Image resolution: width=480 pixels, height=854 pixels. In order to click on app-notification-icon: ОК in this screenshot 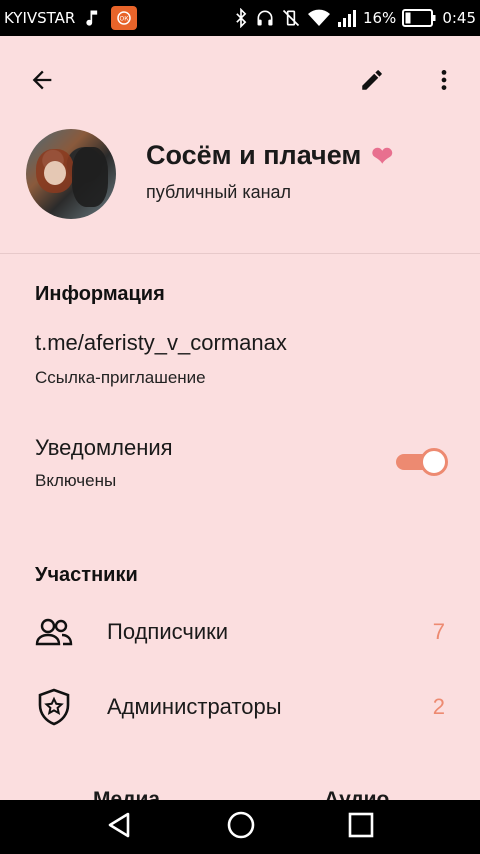, I will do `click(124, 18)`.